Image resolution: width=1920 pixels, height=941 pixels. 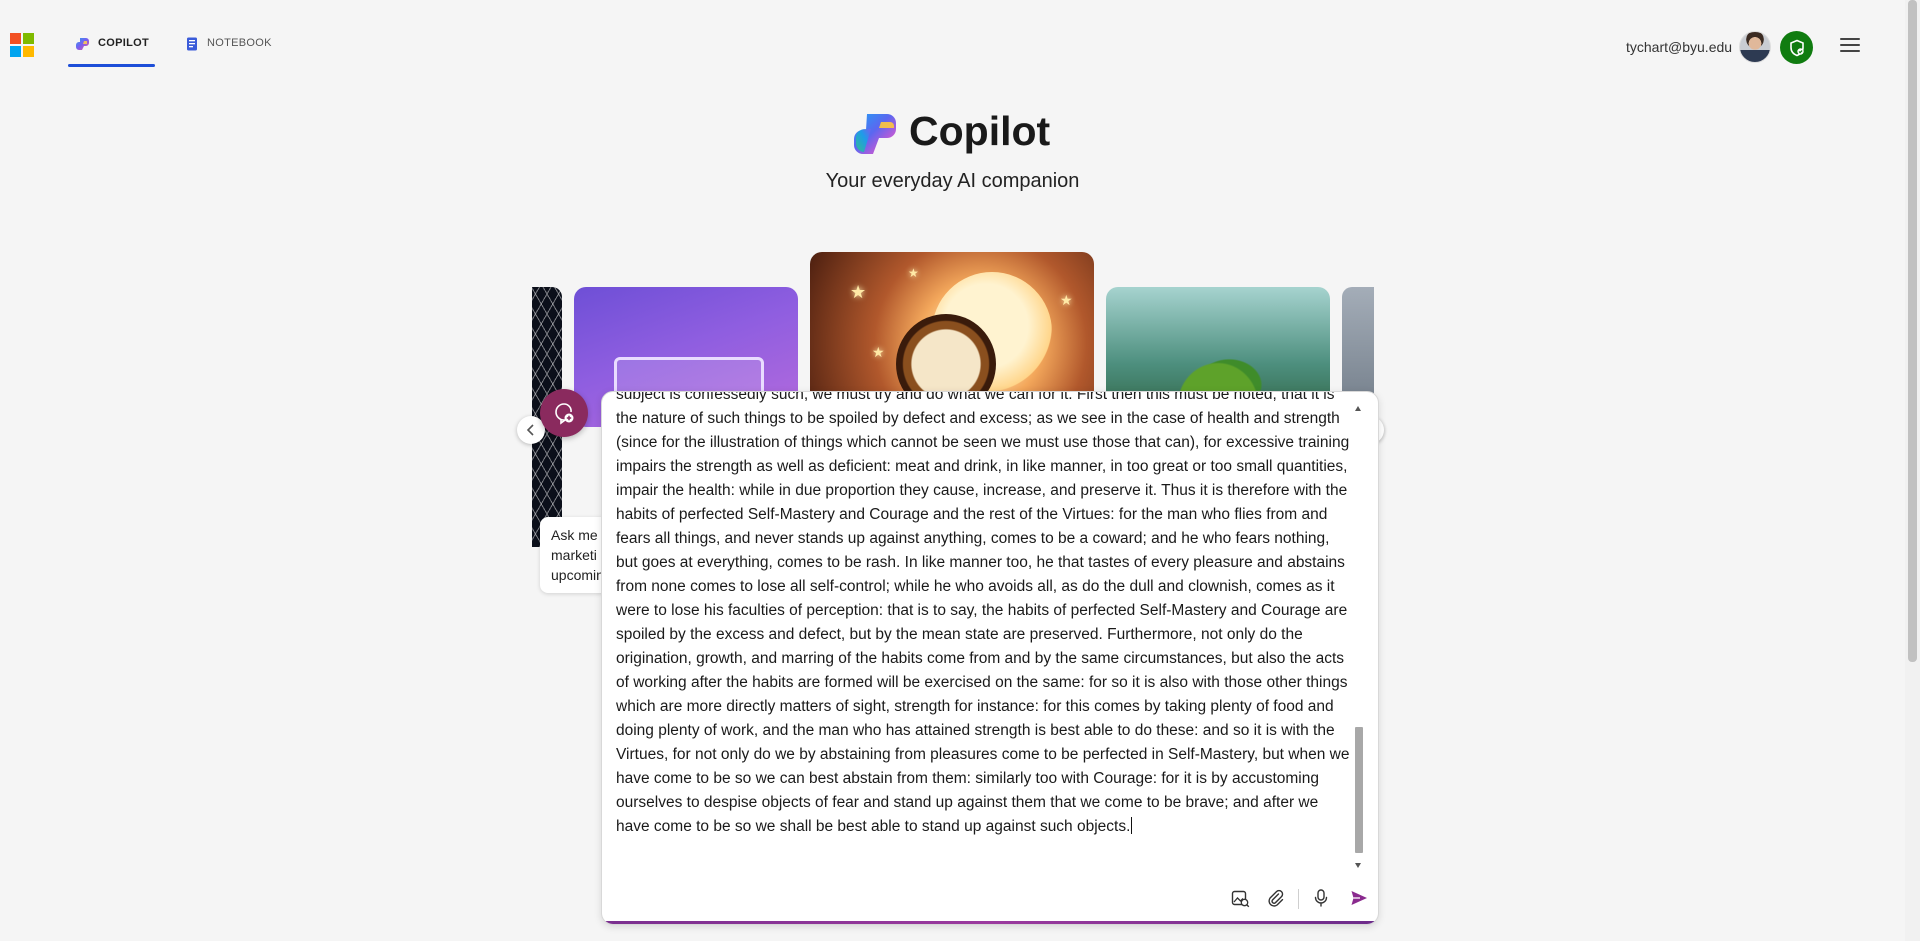 I want to click on copilot-icon, so click(x=82, y=44).